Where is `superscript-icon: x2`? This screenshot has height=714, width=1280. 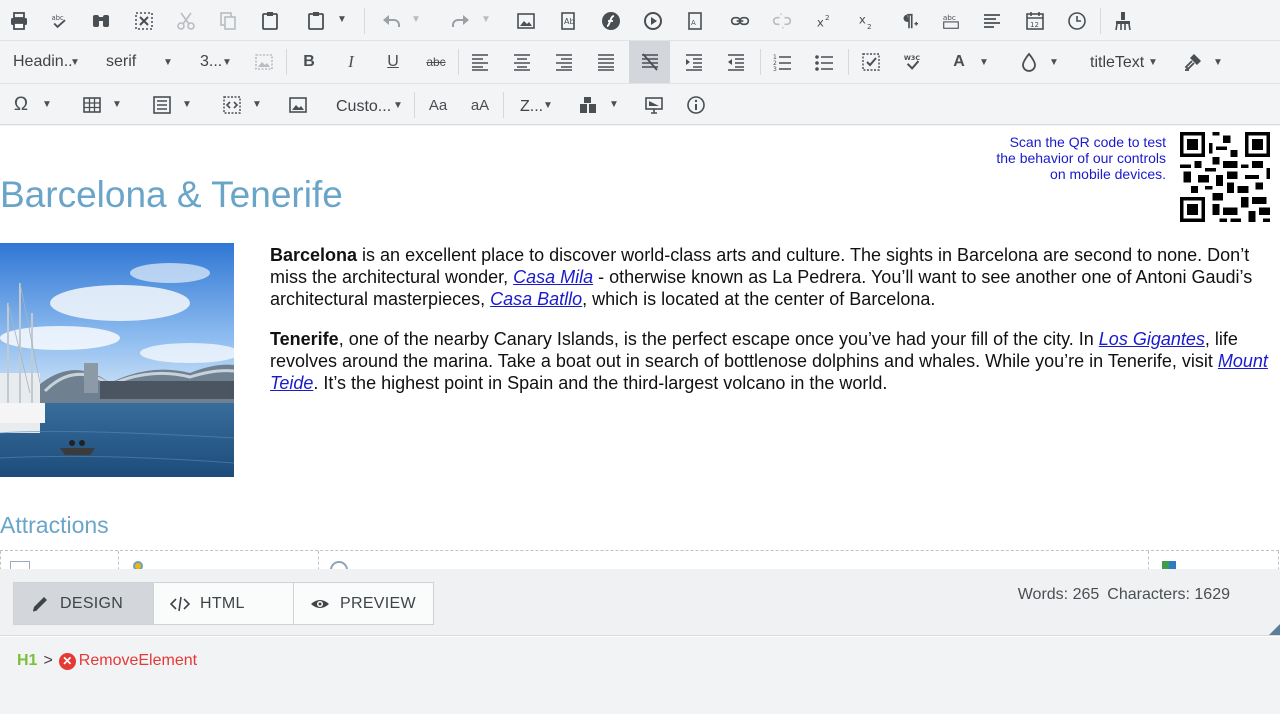
superscript-icon: x2 is located at coordinates (825, 21).